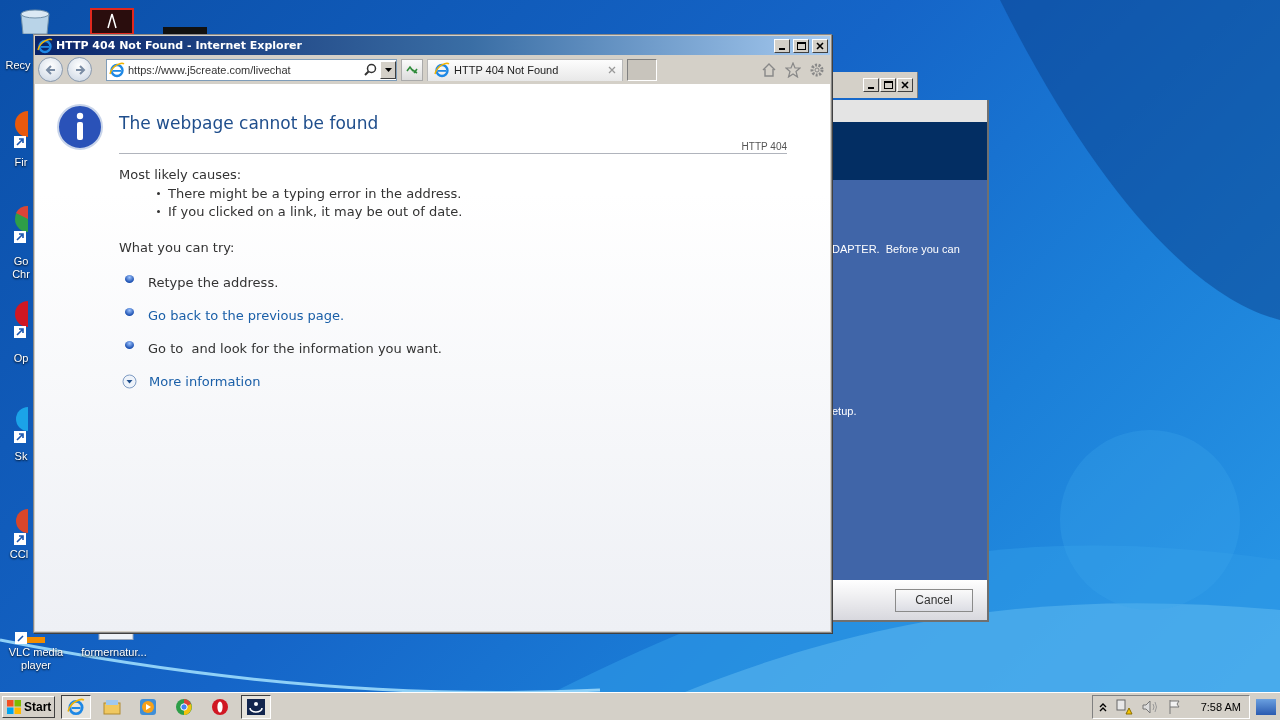 The width and height of the screenshot is (1280, 720). I want to click on windows-logo-icon, so click(14, 706).